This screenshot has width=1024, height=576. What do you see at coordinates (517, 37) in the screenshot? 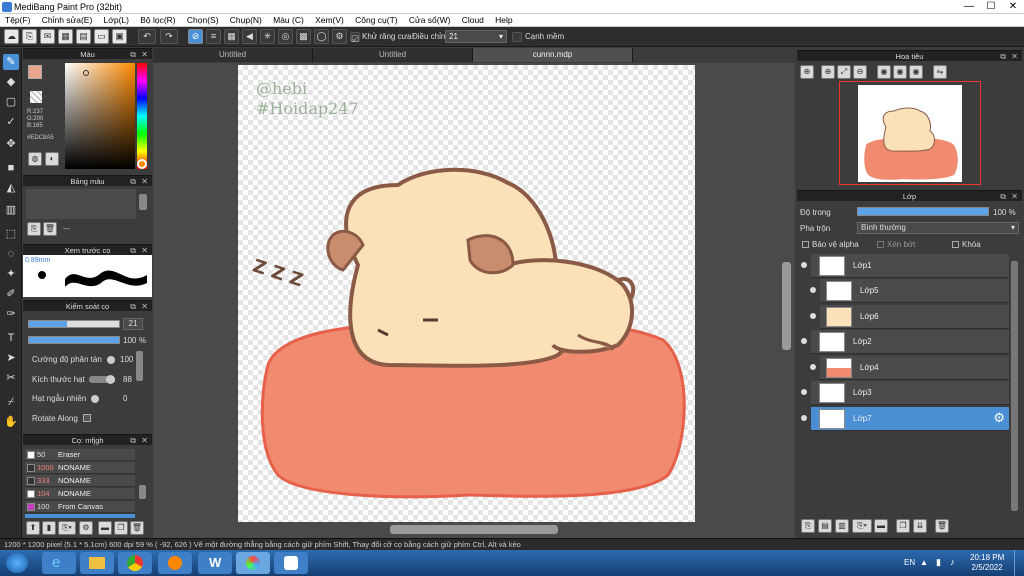
I see `soft-edge-checkbox` at bounding box center [517, 37].